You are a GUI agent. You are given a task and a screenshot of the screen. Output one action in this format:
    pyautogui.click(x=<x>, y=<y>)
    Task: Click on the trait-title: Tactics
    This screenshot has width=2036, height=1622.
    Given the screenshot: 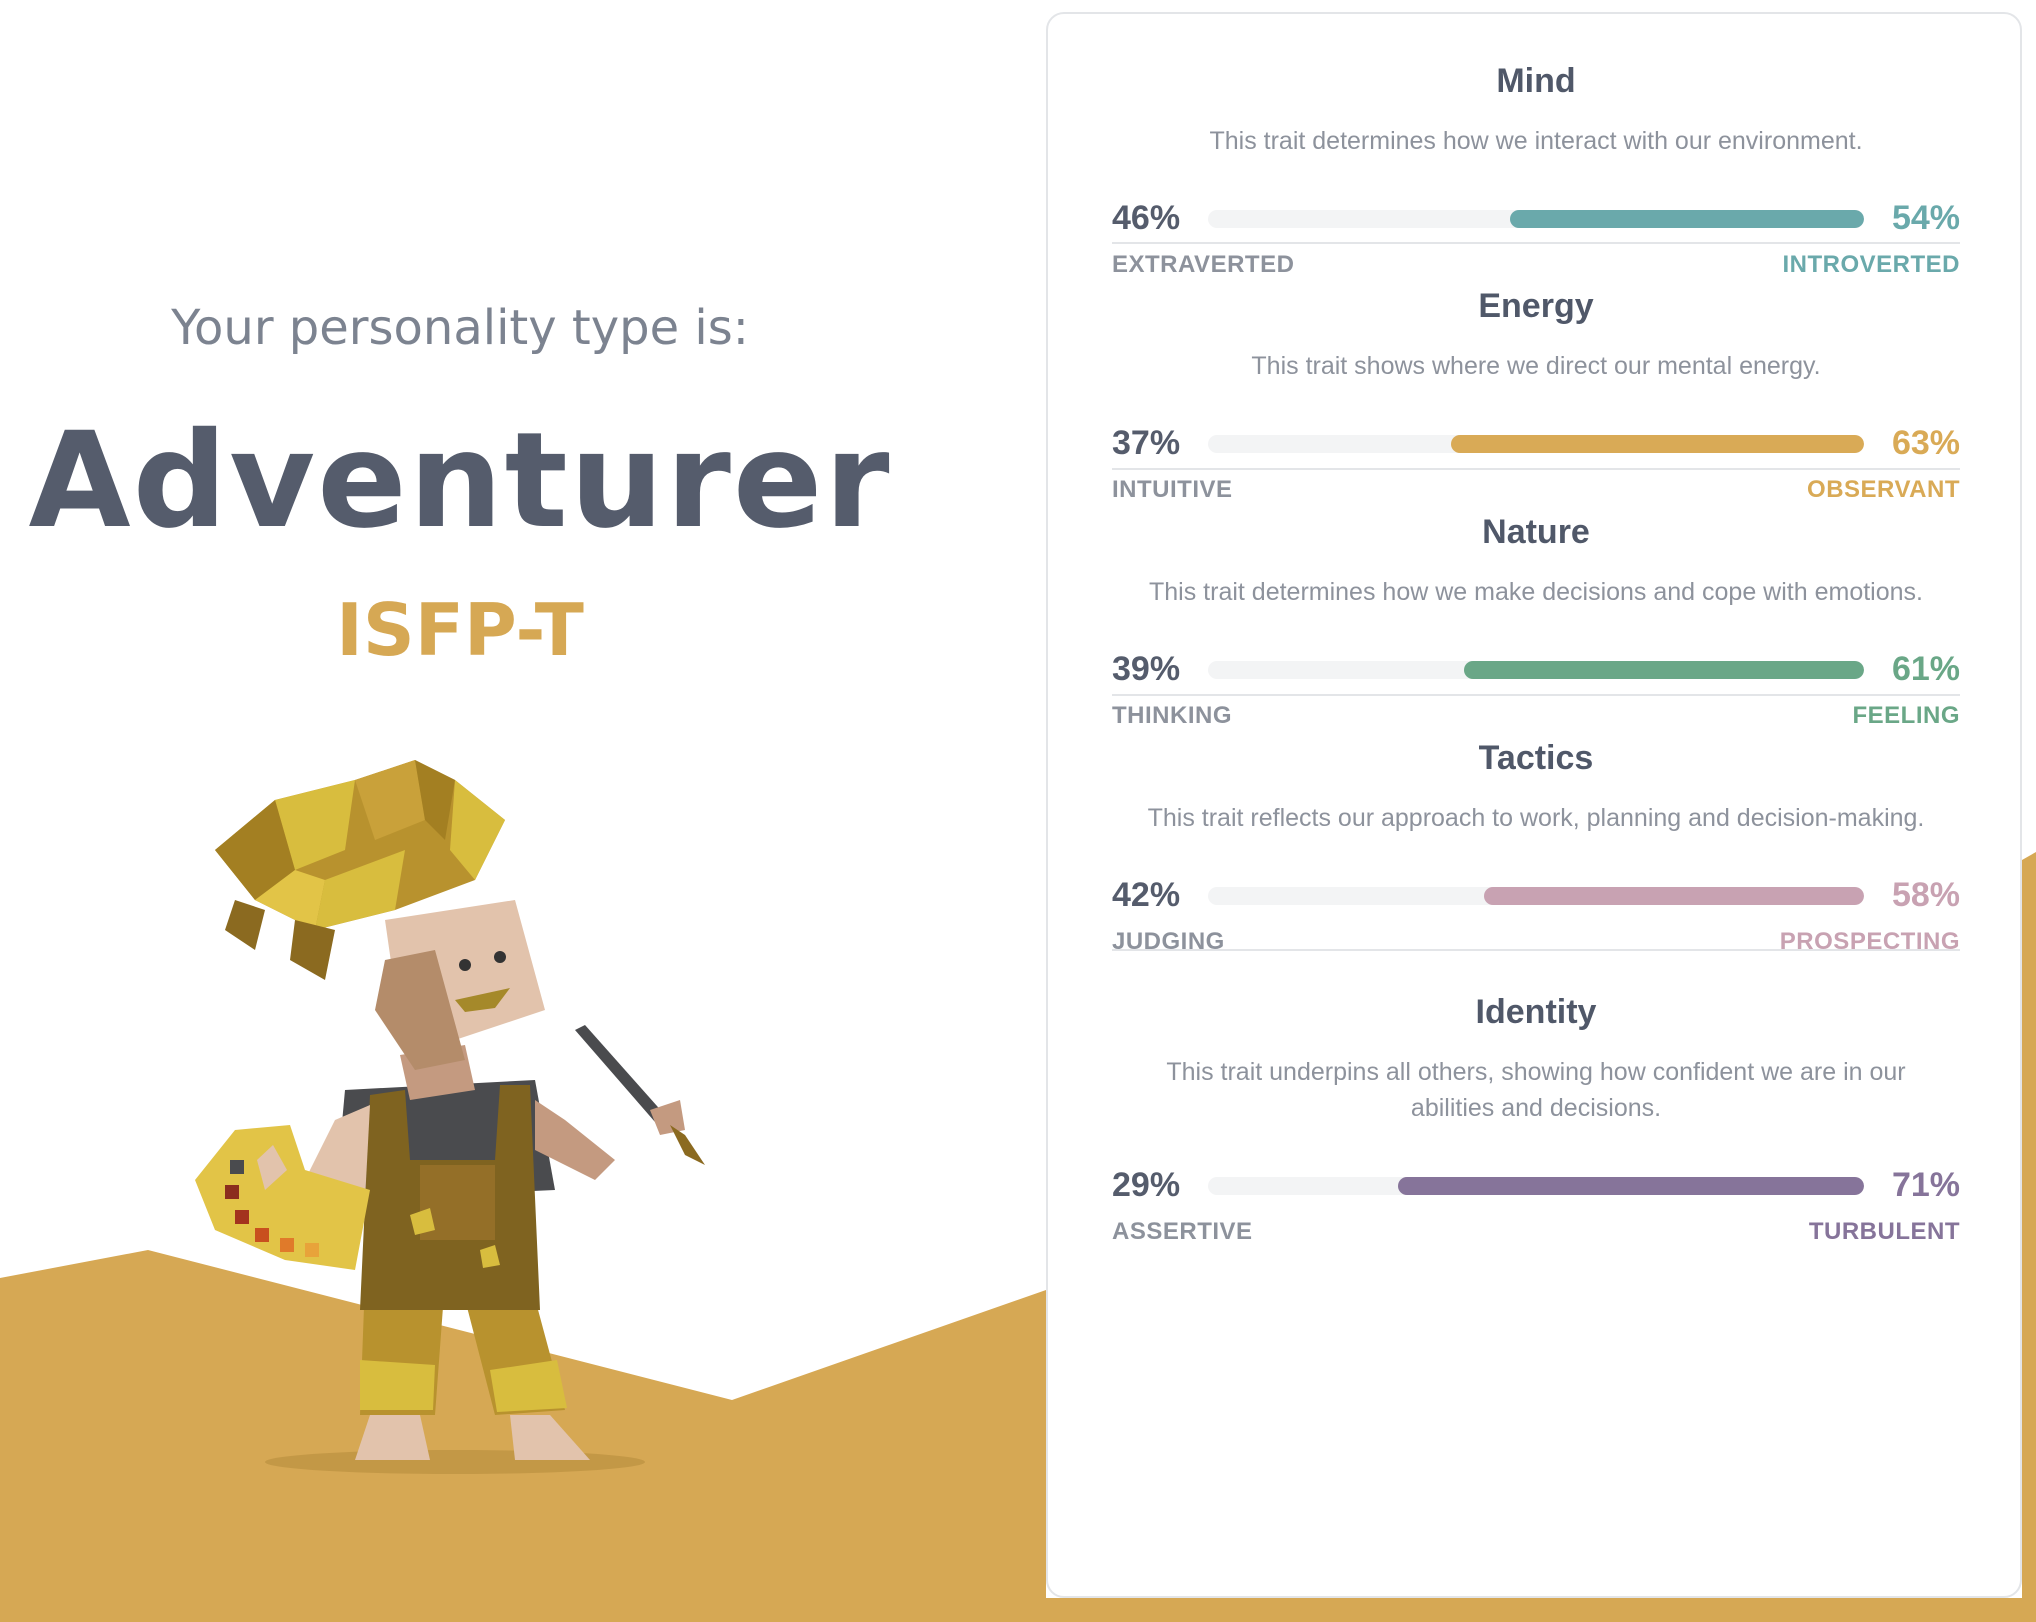 What is the action you would take?
    pyautogui.click(x=1536, y=758)
    